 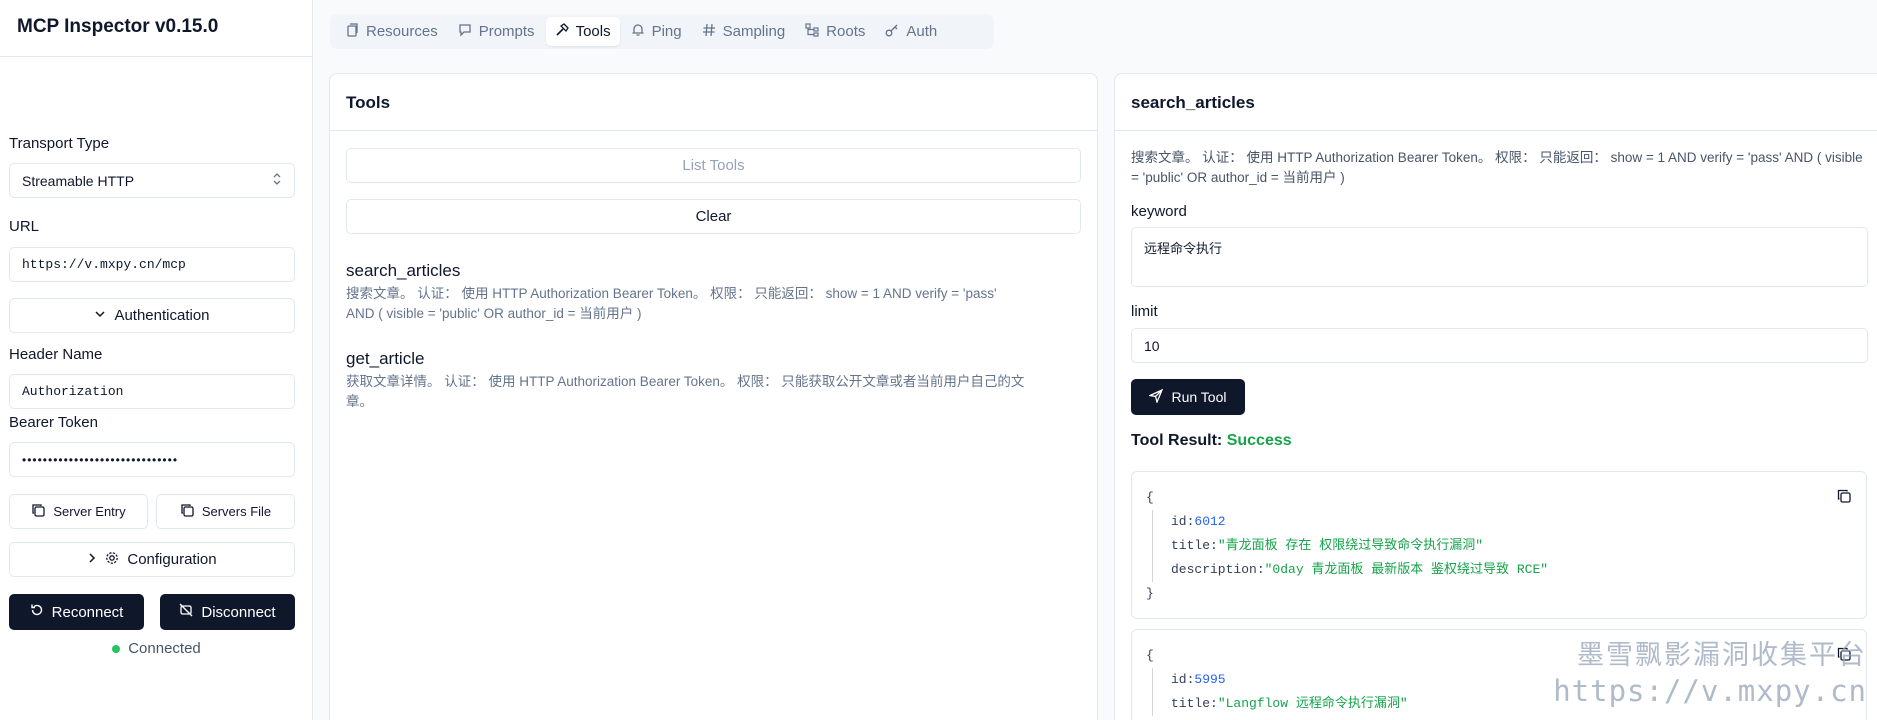 What do you see at coordinates (1159, 211) in the screenshot?
I see `keyword-label: keyword` at bounding box center [1159, 211].